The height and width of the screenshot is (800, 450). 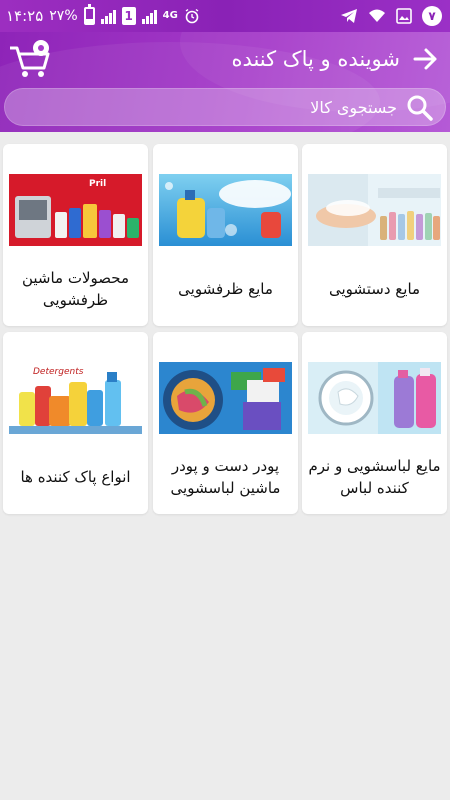 I want to click on page-title: شوینده و پاک کننده, so click(x=315, y=59).